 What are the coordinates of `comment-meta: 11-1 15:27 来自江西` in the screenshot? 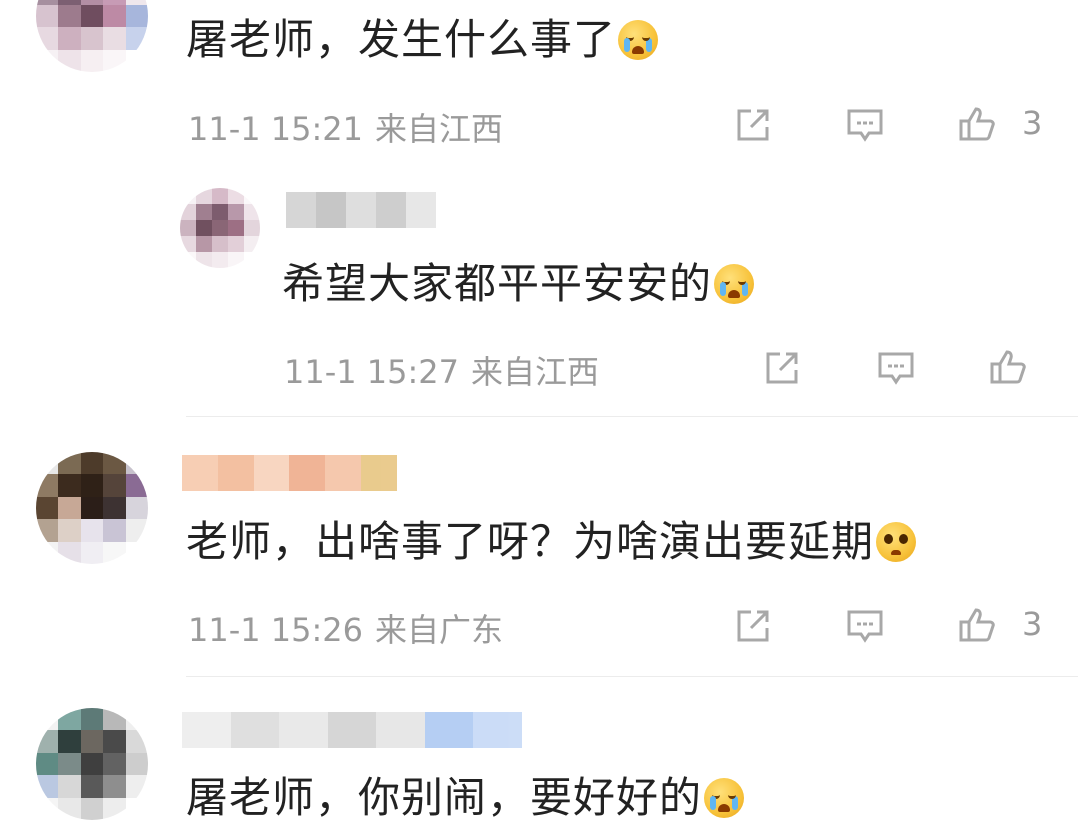 It's located at (441, 370).